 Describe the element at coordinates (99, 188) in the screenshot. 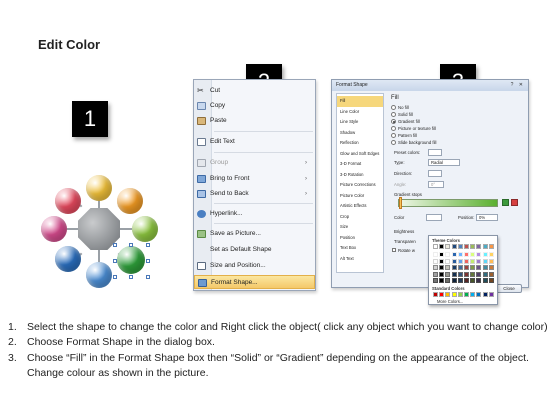

I see `circle-yellow` at that location.